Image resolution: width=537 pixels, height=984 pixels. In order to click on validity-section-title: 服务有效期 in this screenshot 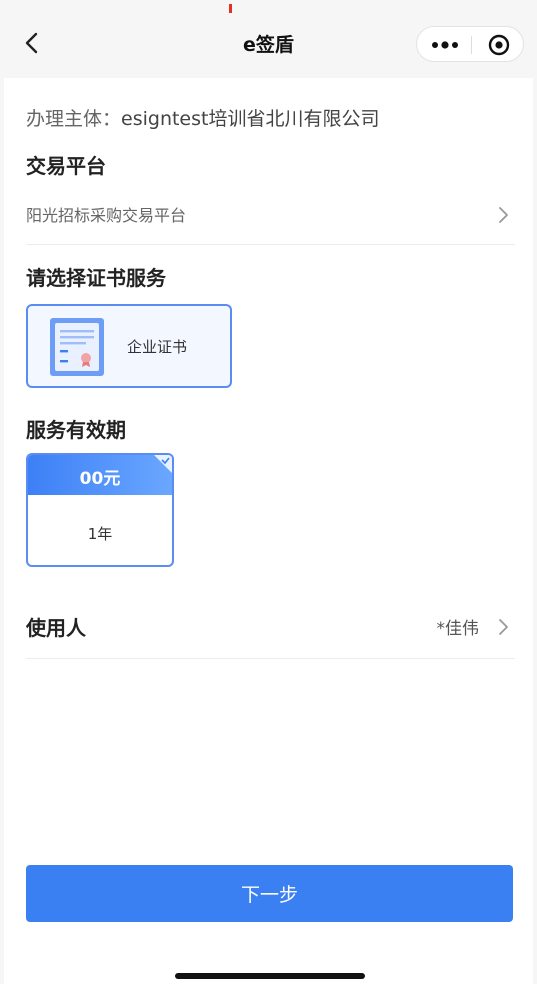, I will do `click(76, 430)`.